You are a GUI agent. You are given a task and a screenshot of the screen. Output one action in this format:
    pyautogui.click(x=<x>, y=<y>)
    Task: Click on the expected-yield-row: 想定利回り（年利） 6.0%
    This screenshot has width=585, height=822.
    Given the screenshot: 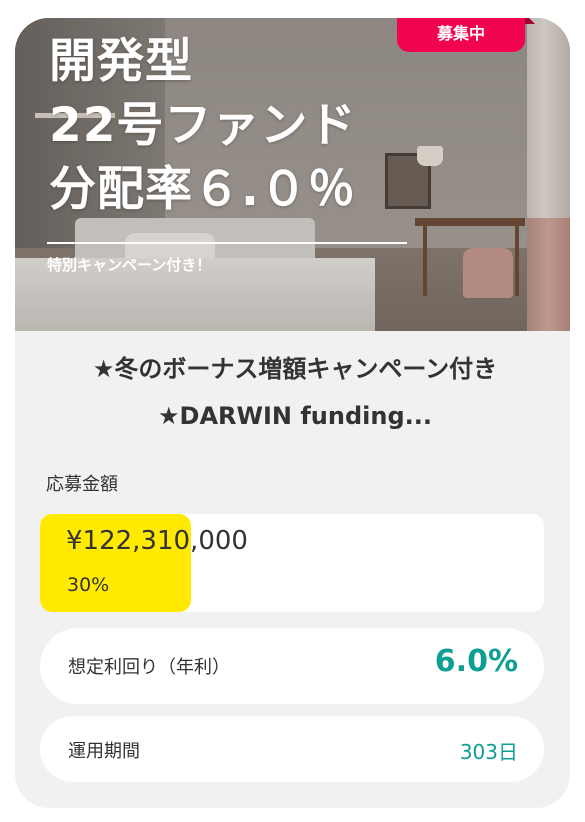 What is the action you would take?
    pyautogui.click(x=292, y=666)
    